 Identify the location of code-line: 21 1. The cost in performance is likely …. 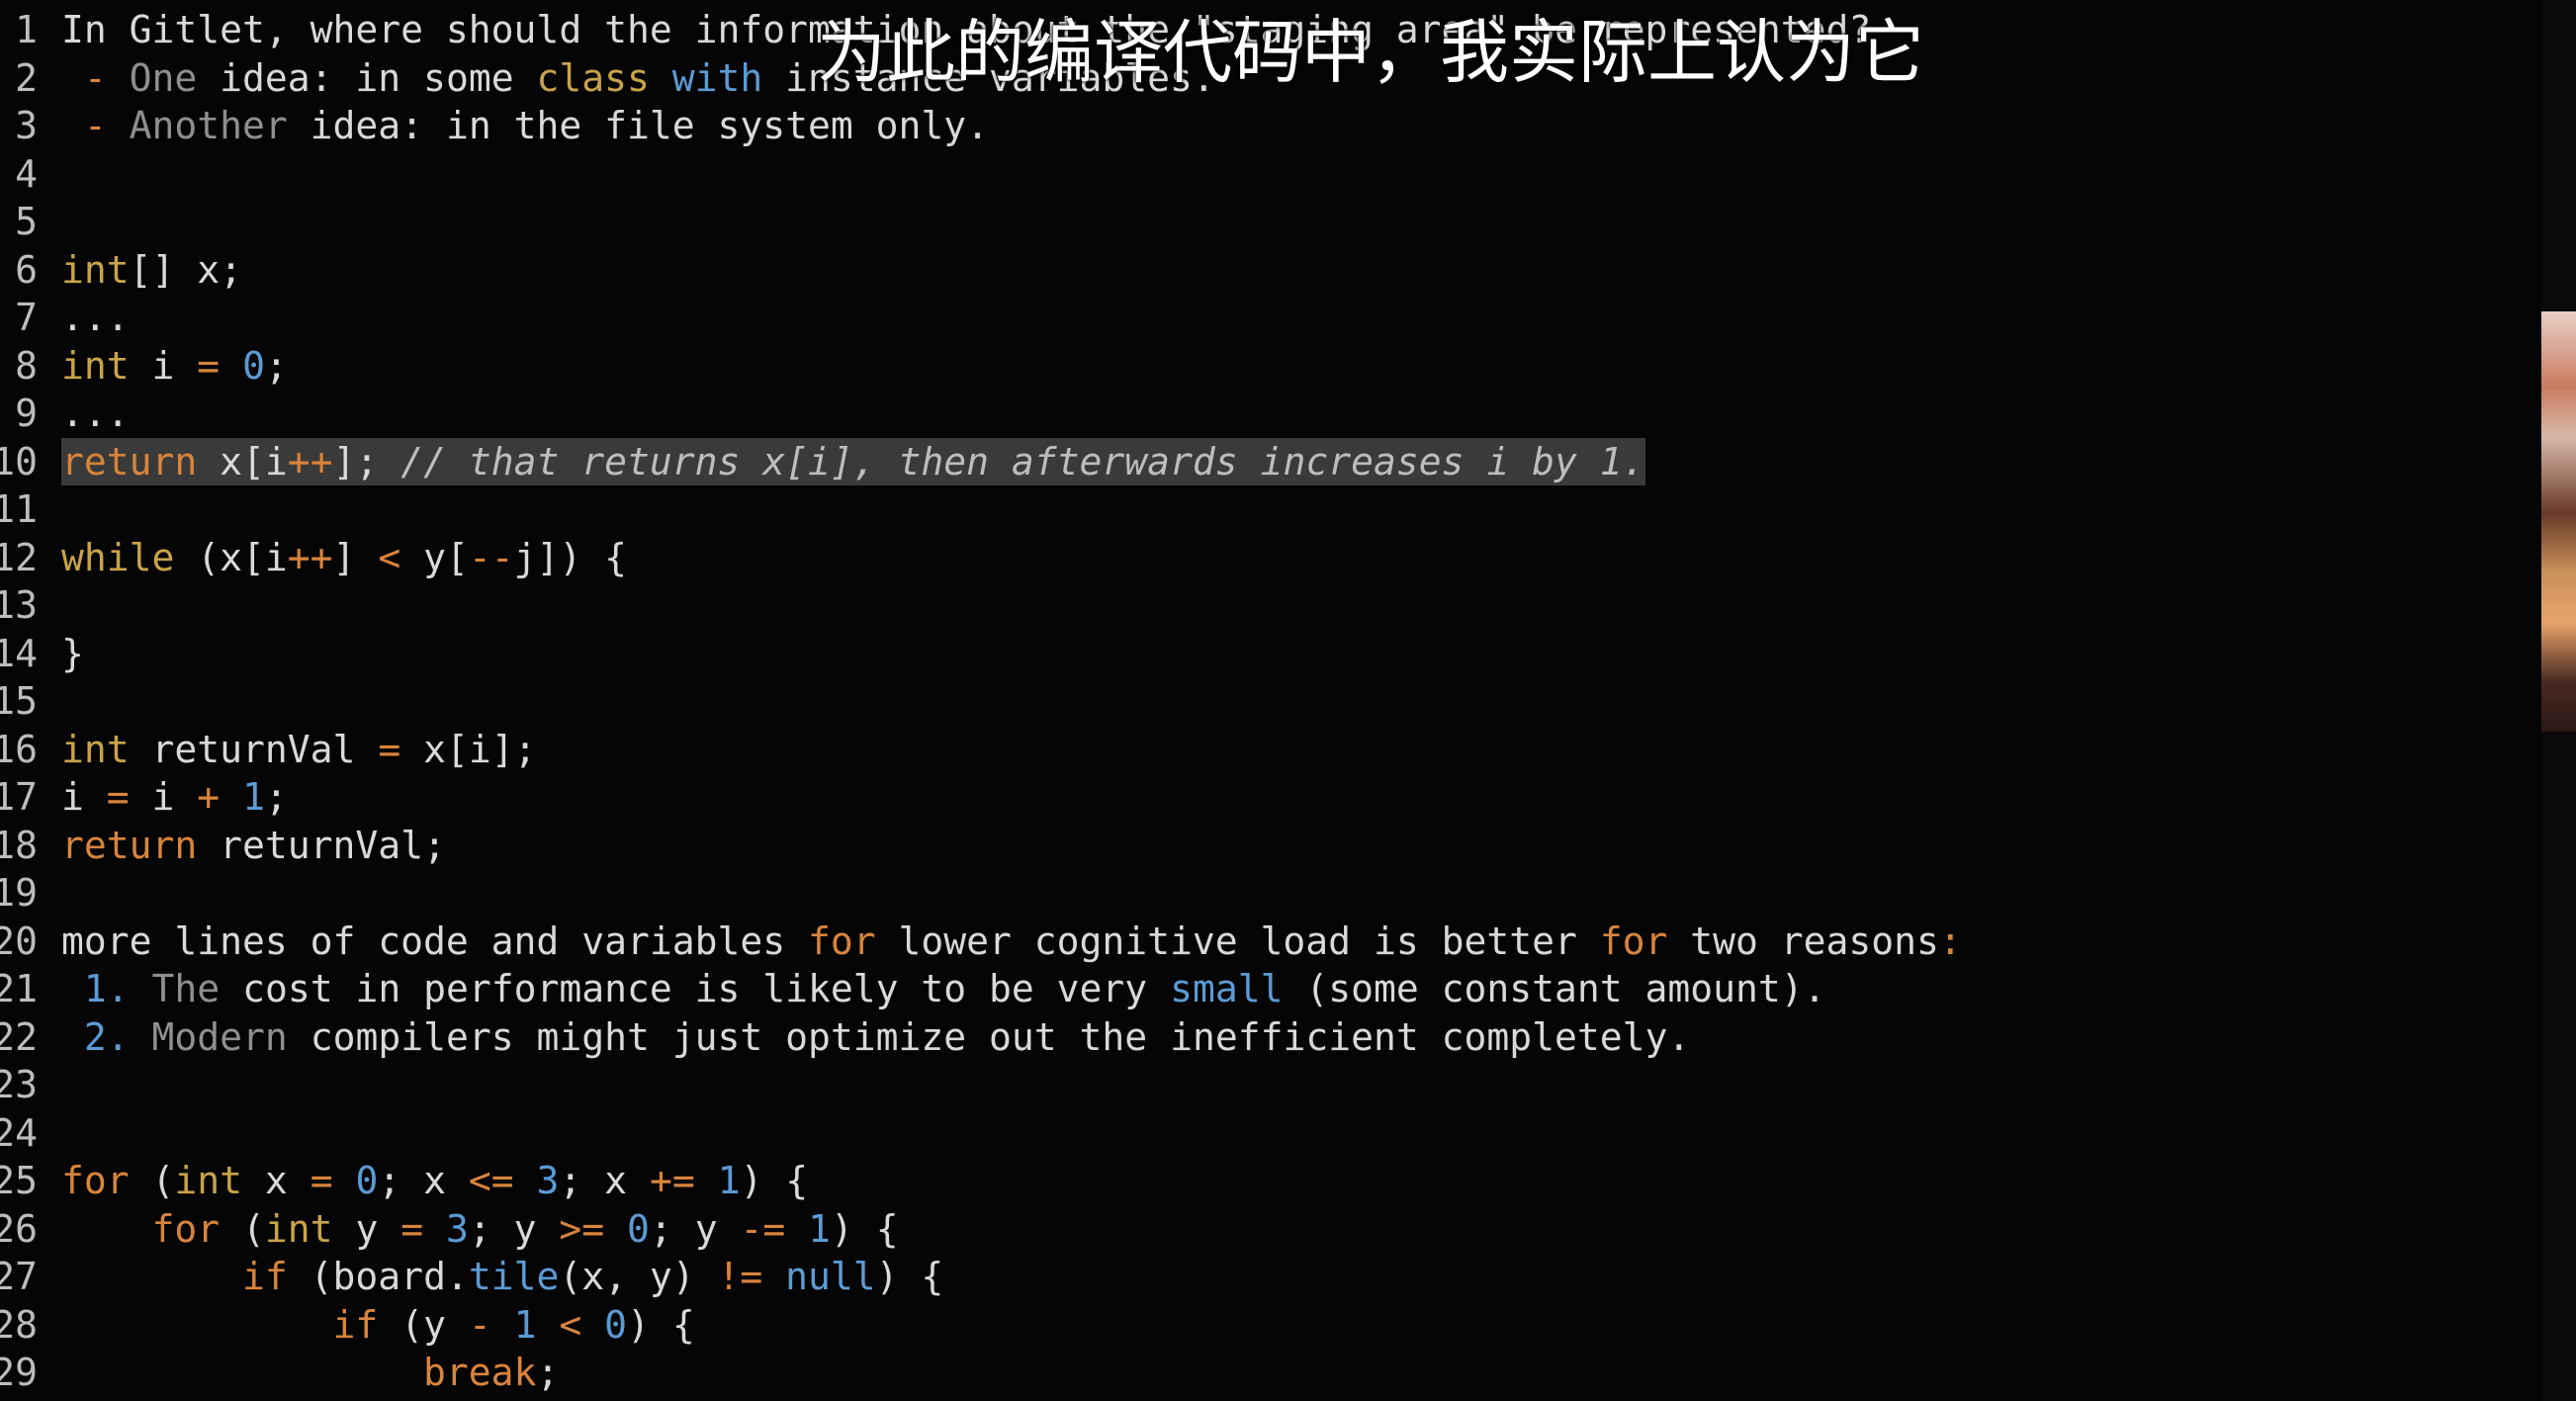
(1266, 989).